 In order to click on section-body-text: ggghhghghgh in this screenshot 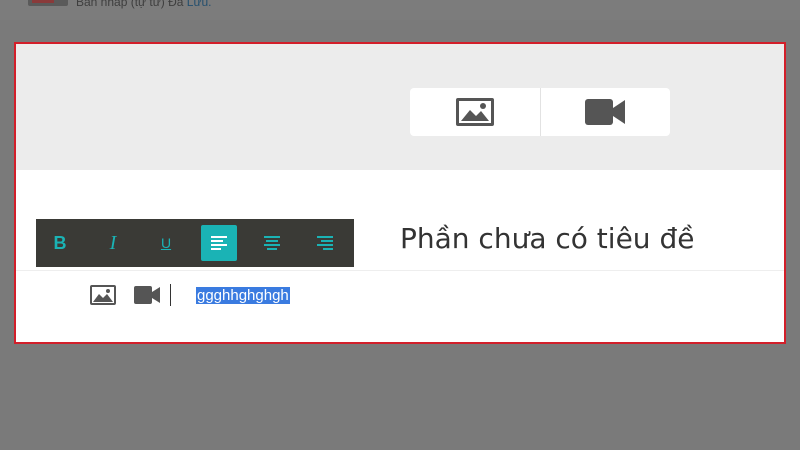, I will do `click(243, 295)`.